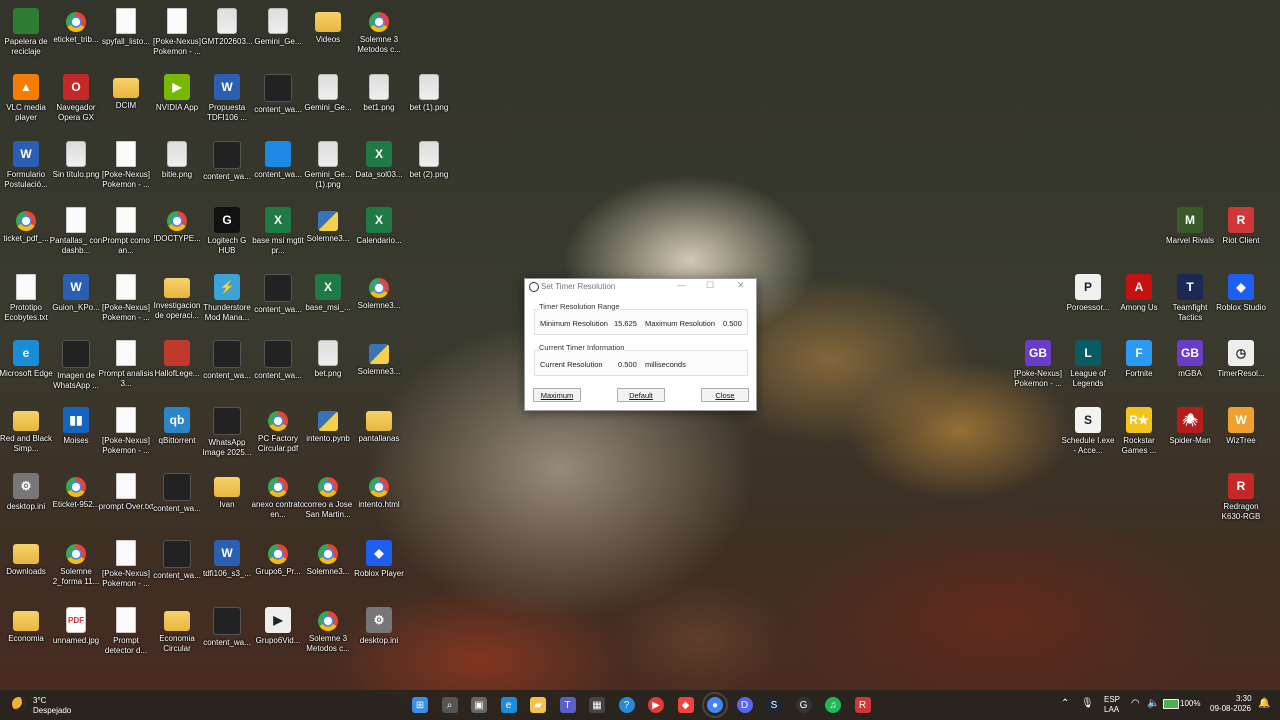 Image resolution: width=1280 pixels, height=720 pixels. What do you see at coordinates (1264, 703) in the screenshot?
I see `notification-bell-icon: 🔔` at bounding box center [1264, 703].